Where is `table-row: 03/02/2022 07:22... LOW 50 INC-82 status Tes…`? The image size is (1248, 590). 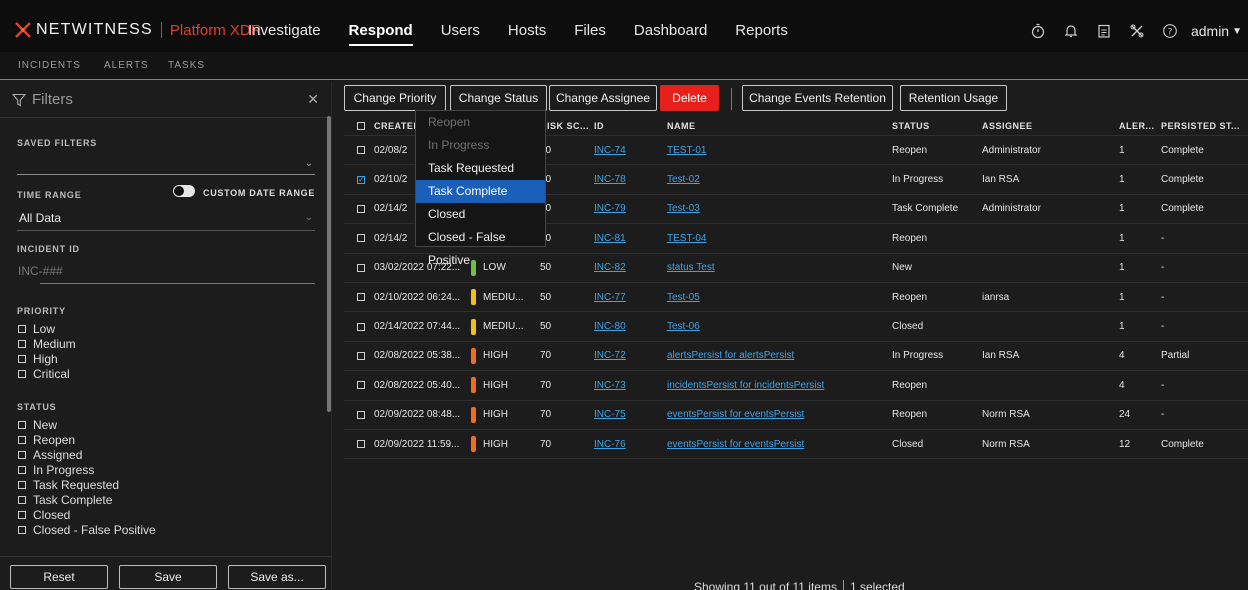 table-row: 03/02/2022 07:22... LOW 50 INC-82 status Tes… is located at coordinates (796, 268).